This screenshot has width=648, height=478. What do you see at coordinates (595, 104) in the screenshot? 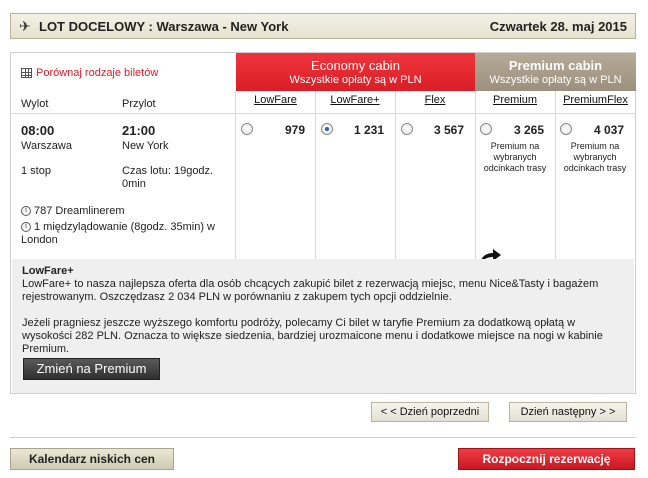
I see `fare-header-premiumflex: PremiumFlex` at bounding box center [595, 104].